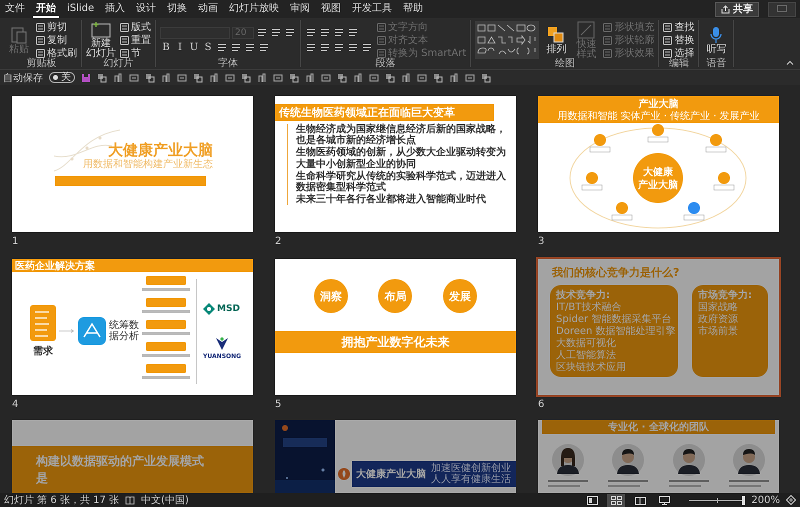 The width and height of the screenshot is (800, 507). What do you see at coordinates (56, 53) in the screenshot?
I see `ribbon-button: 格式刷` at bounding box center [56, 53].